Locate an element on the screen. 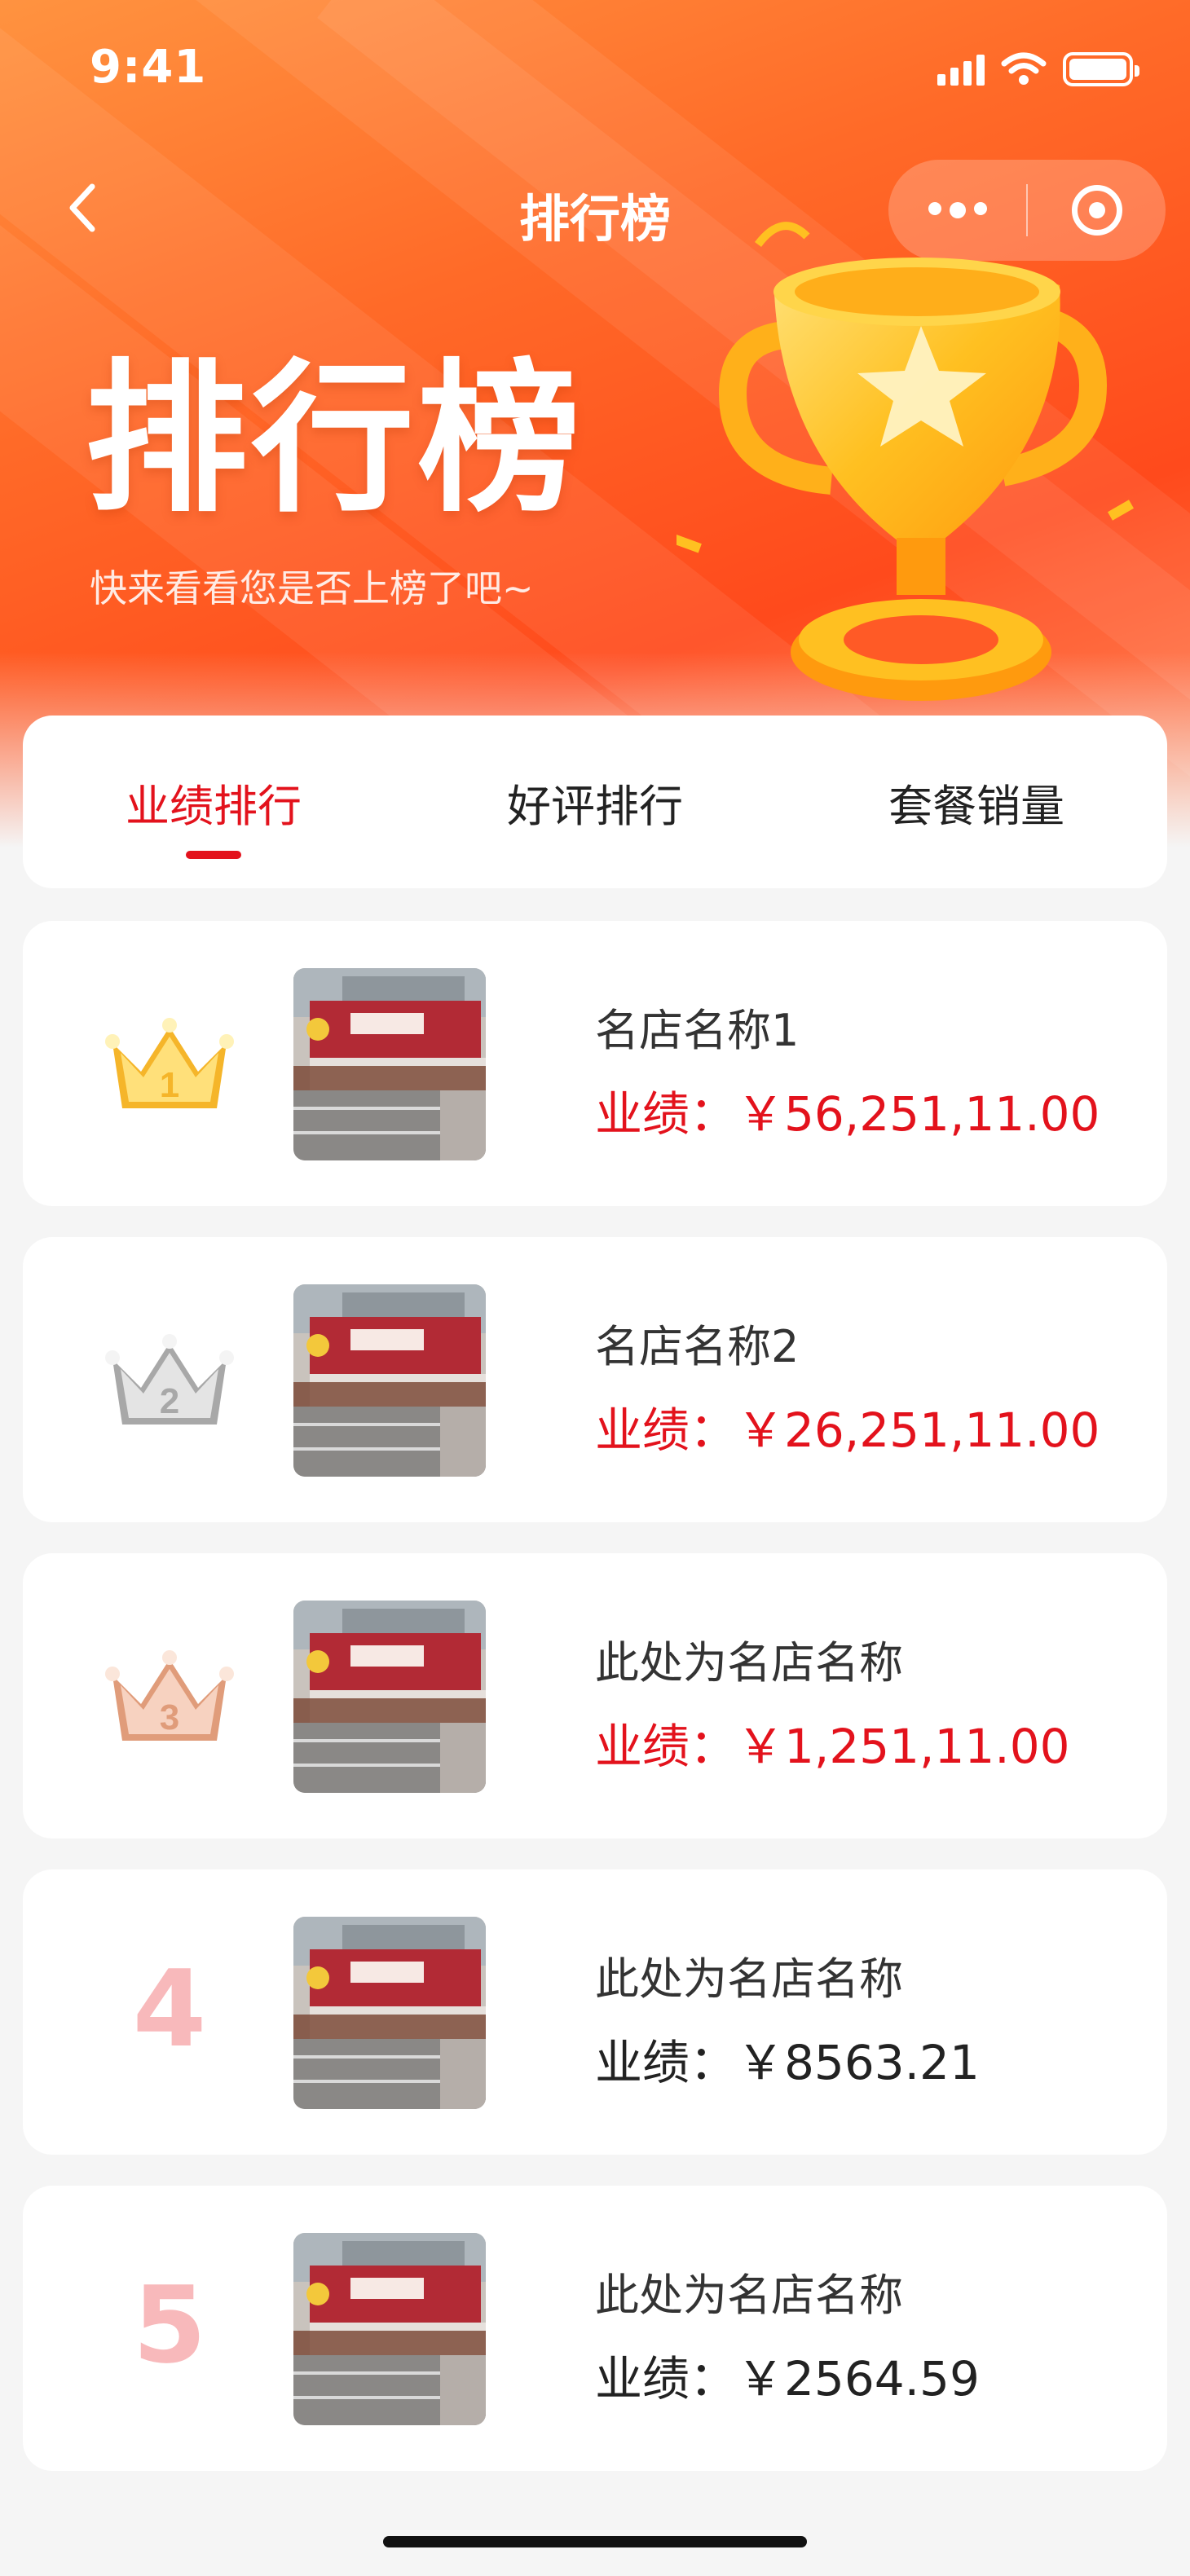 This screenshot has height=2576, width=1190. status-icons is located at coordinates (1038, 69).